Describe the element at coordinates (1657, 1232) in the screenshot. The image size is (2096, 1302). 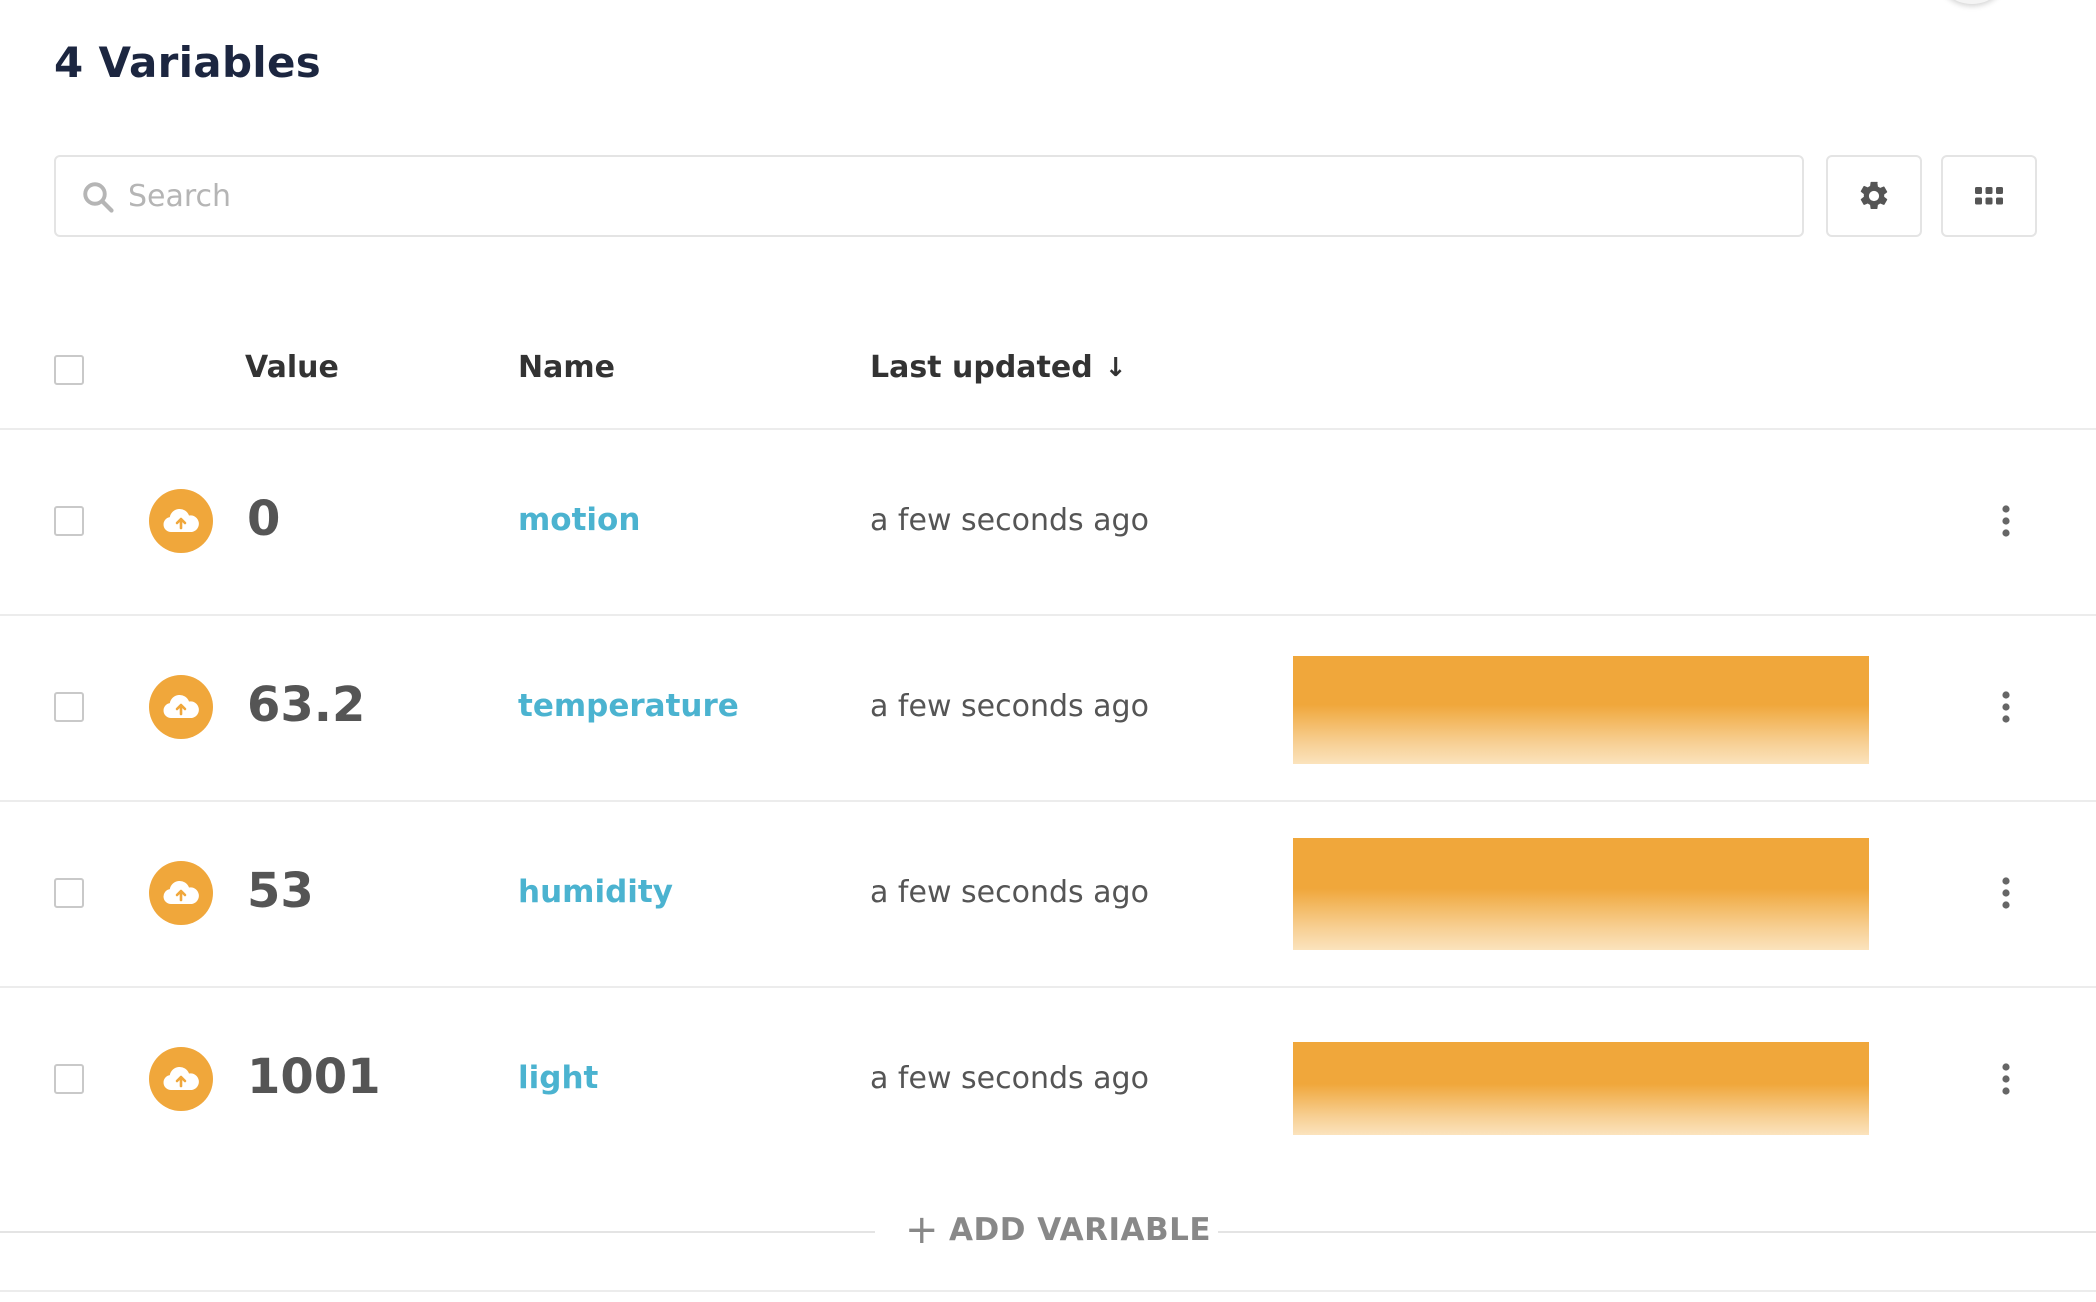
I see `add-variable-divider-right` at that location.